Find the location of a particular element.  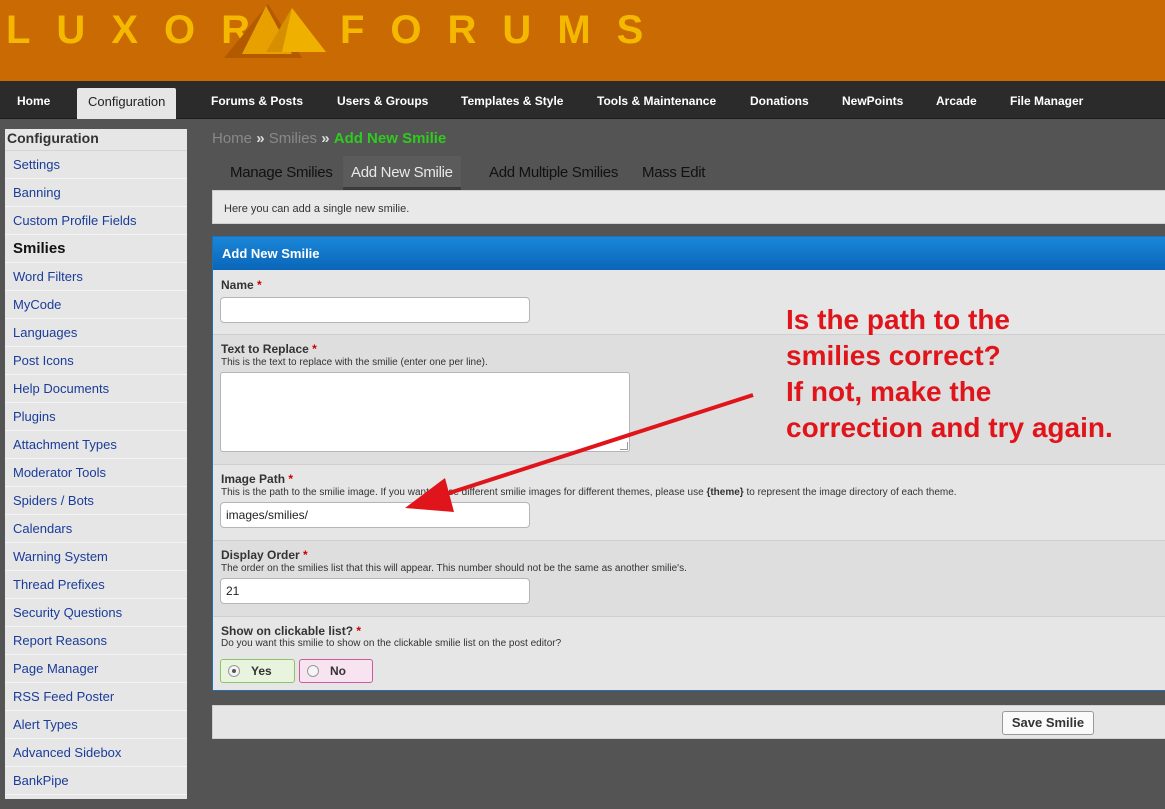

intro-text: Here you can add a single new smilie. is located at coordinates (688, 207).